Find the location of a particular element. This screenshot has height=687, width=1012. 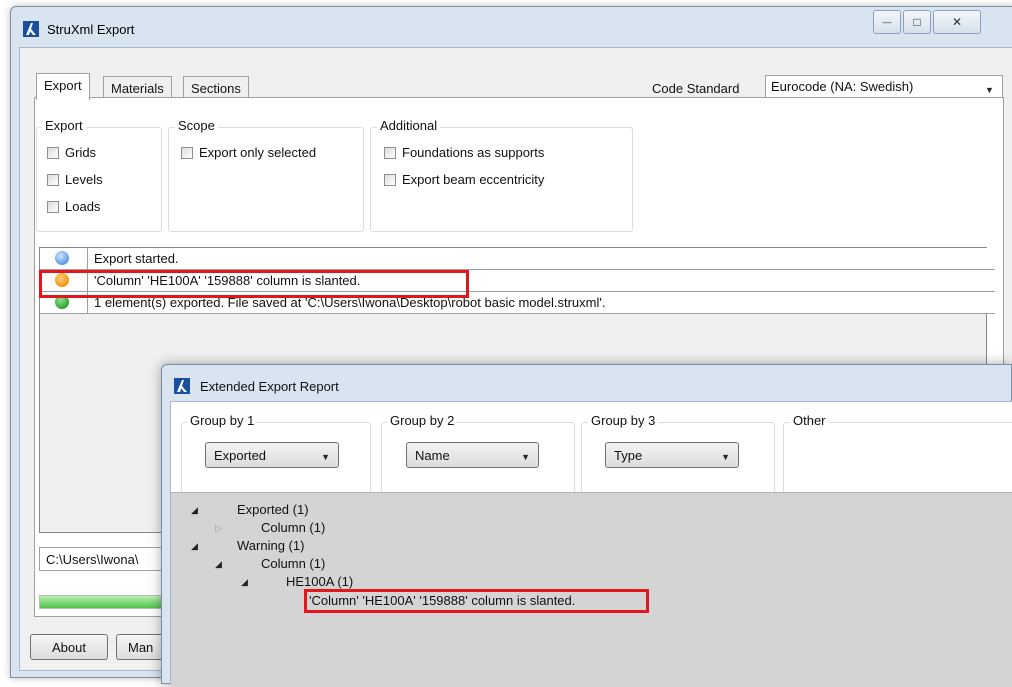

log-status-cell is located at coordinates (64, 258).